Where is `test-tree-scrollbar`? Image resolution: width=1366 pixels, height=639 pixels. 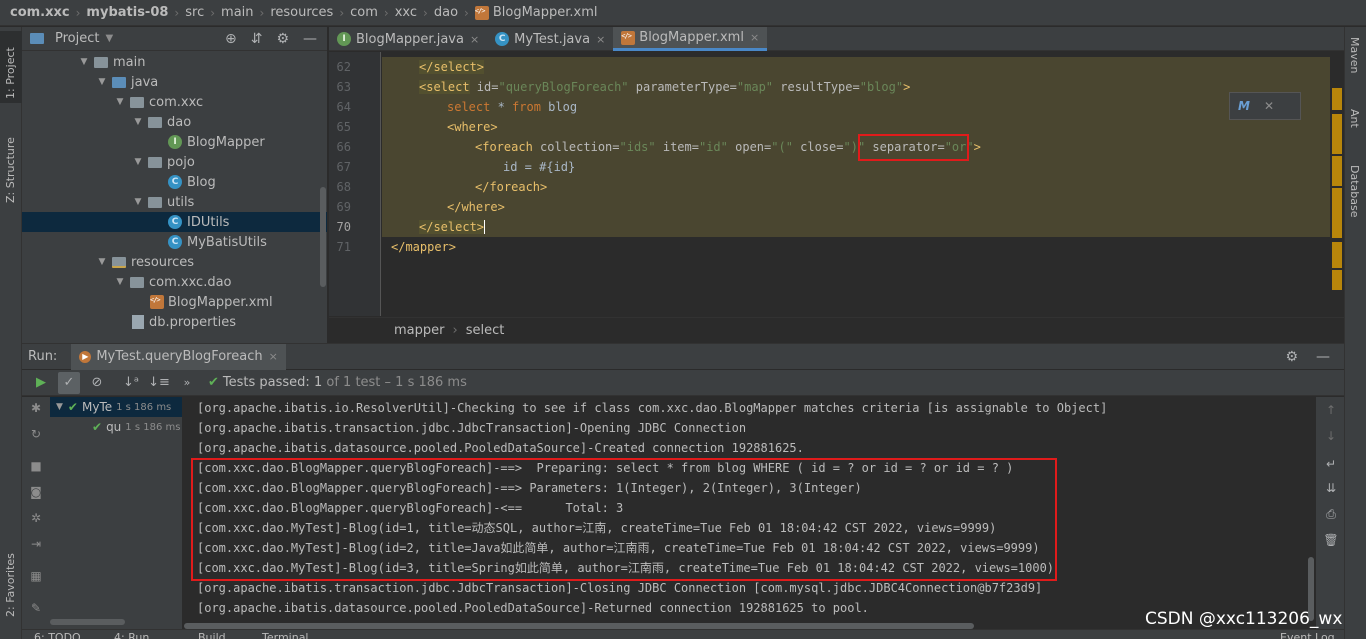 test-tree-scrollbar is located at coordinates (87, 622).